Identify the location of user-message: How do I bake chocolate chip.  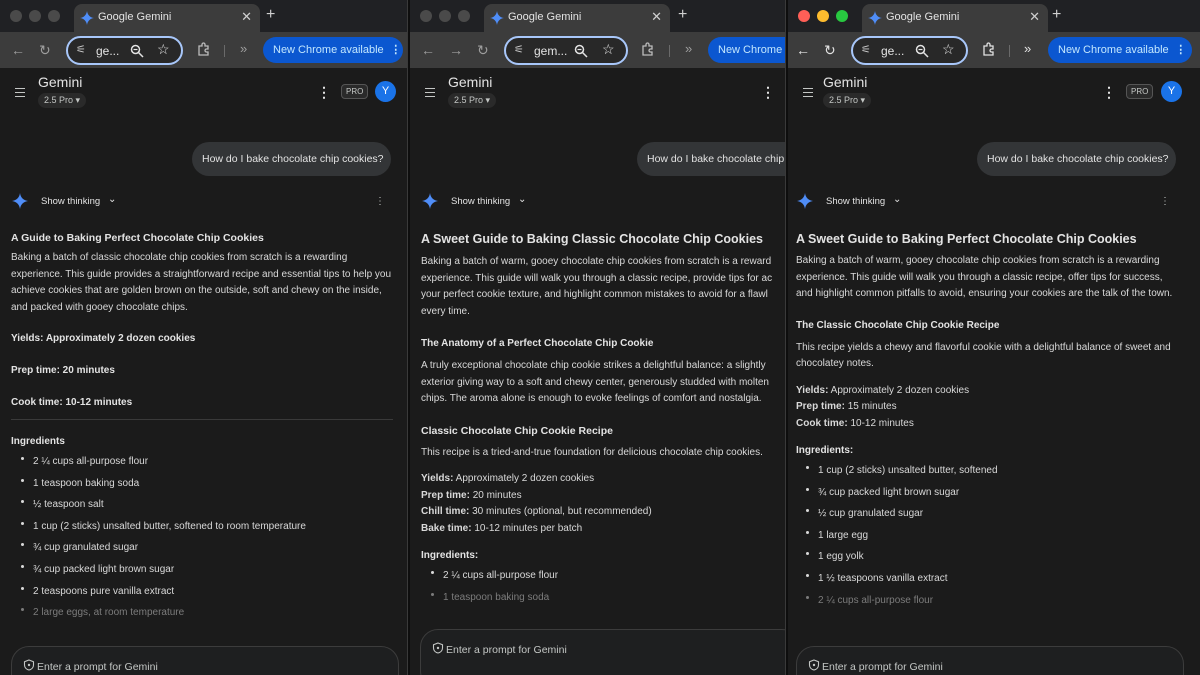
(711, 159).